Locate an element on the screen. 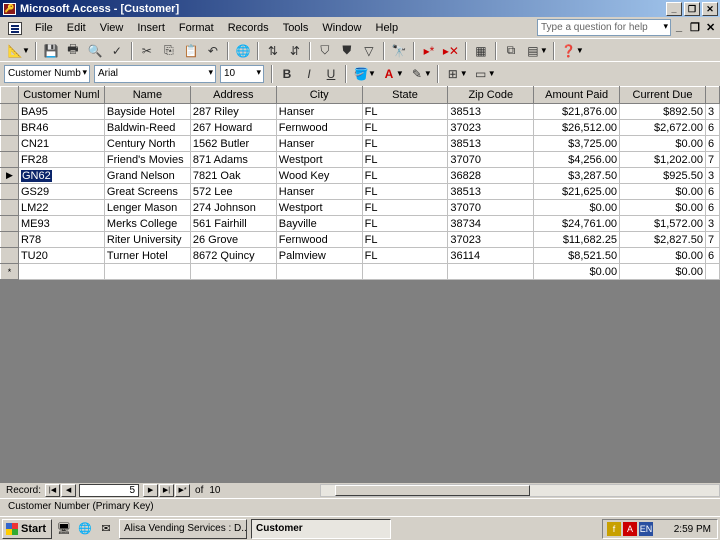 Image resolution: width=720 pixels, height=540 pixels. table-cell: Palmview is located at coordinates (319, 255).